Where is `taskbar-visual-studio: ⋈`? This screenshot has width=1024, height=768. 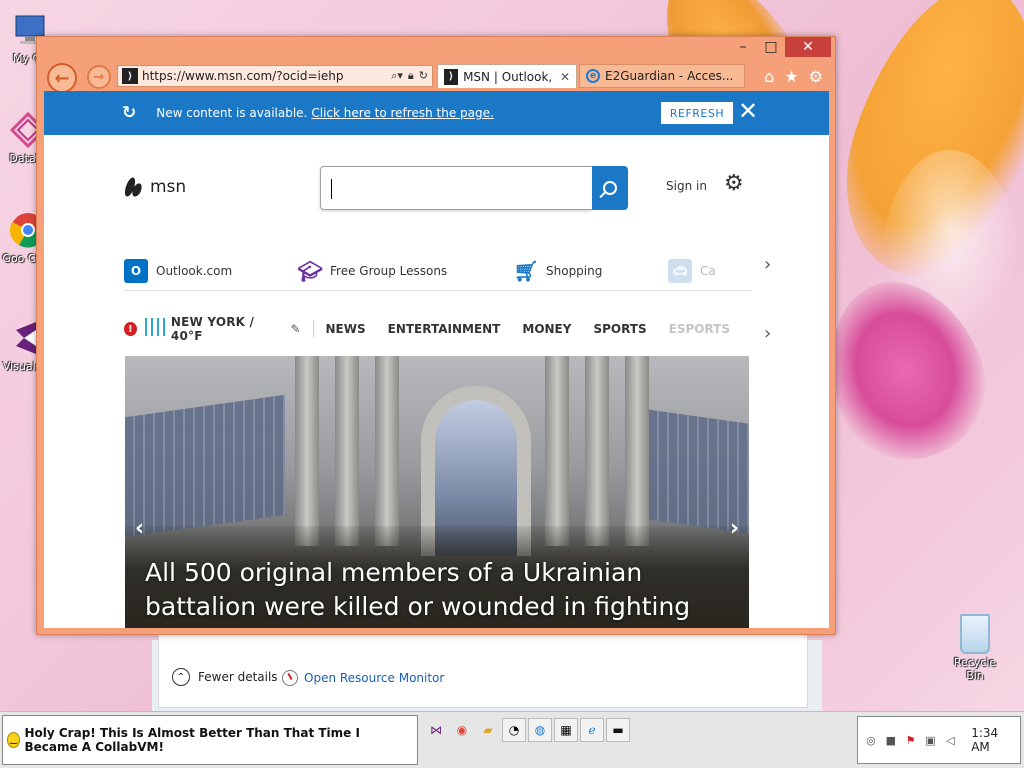 taskbar-visual-studio: ⋈ is located at coordinates (436, 730).